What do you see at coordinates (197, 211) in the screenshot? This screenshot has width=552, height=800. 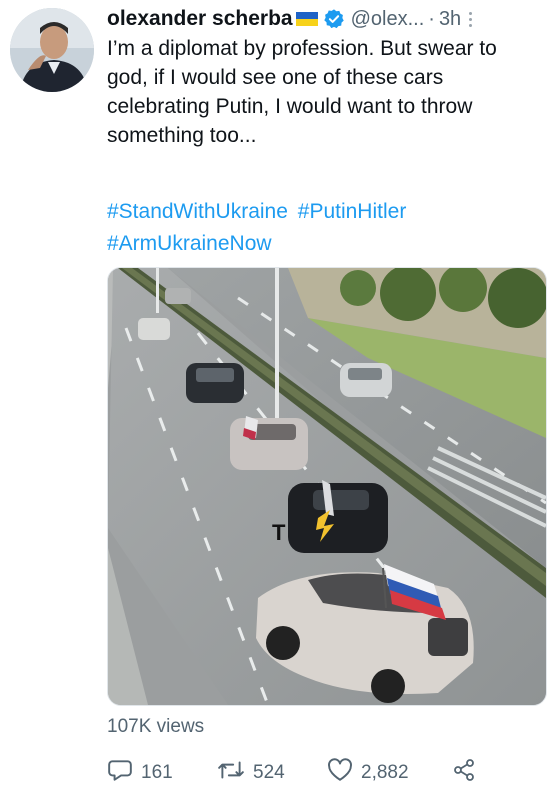 I see `hashtag-link: #StandWithUkraine` at bounding box center [197, 211].